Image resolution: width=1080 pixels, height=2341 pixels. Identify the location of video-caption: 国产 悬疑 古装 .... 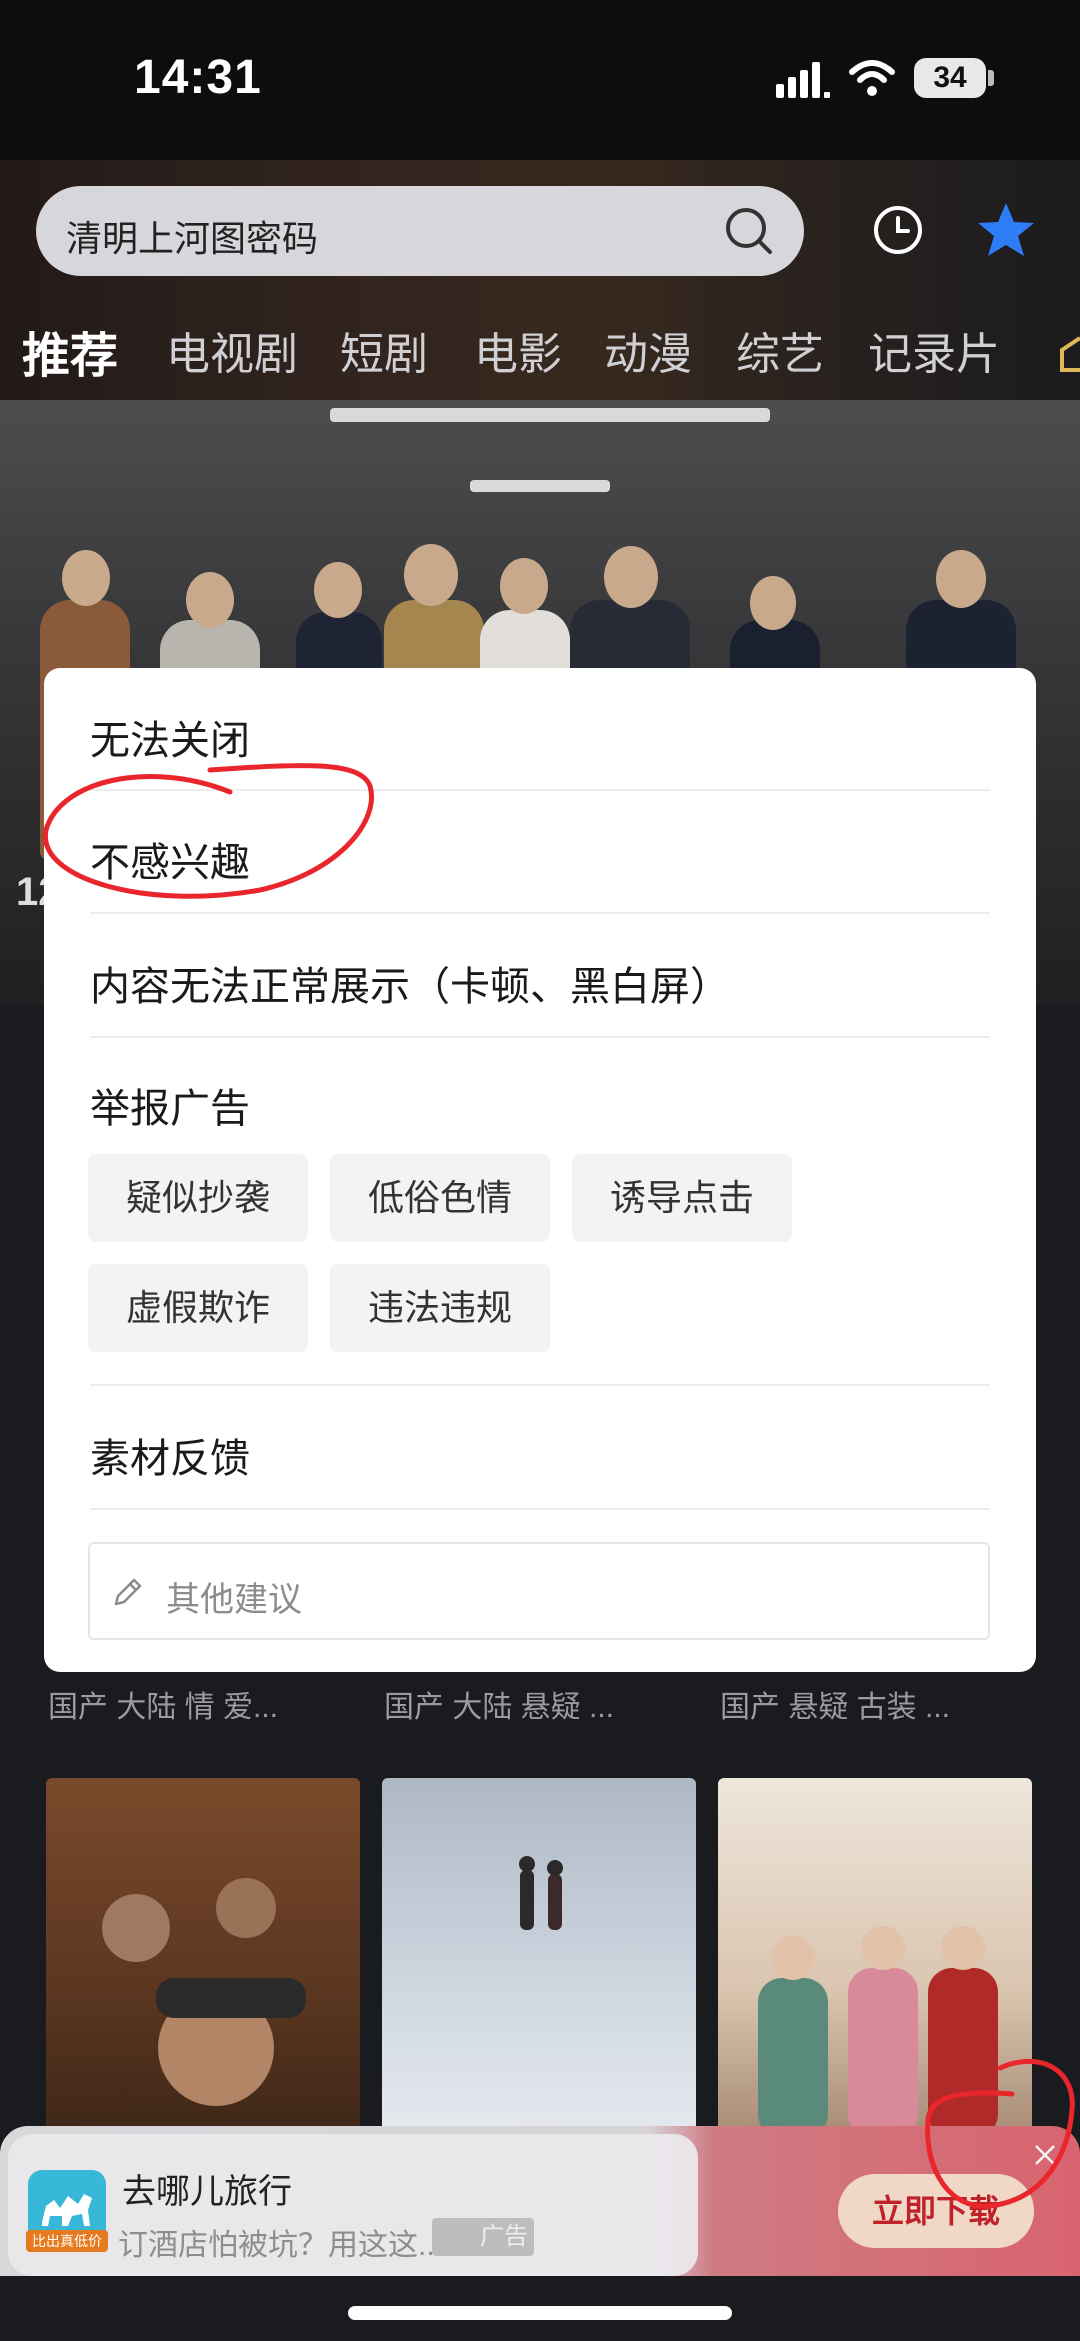
(835, 1704).